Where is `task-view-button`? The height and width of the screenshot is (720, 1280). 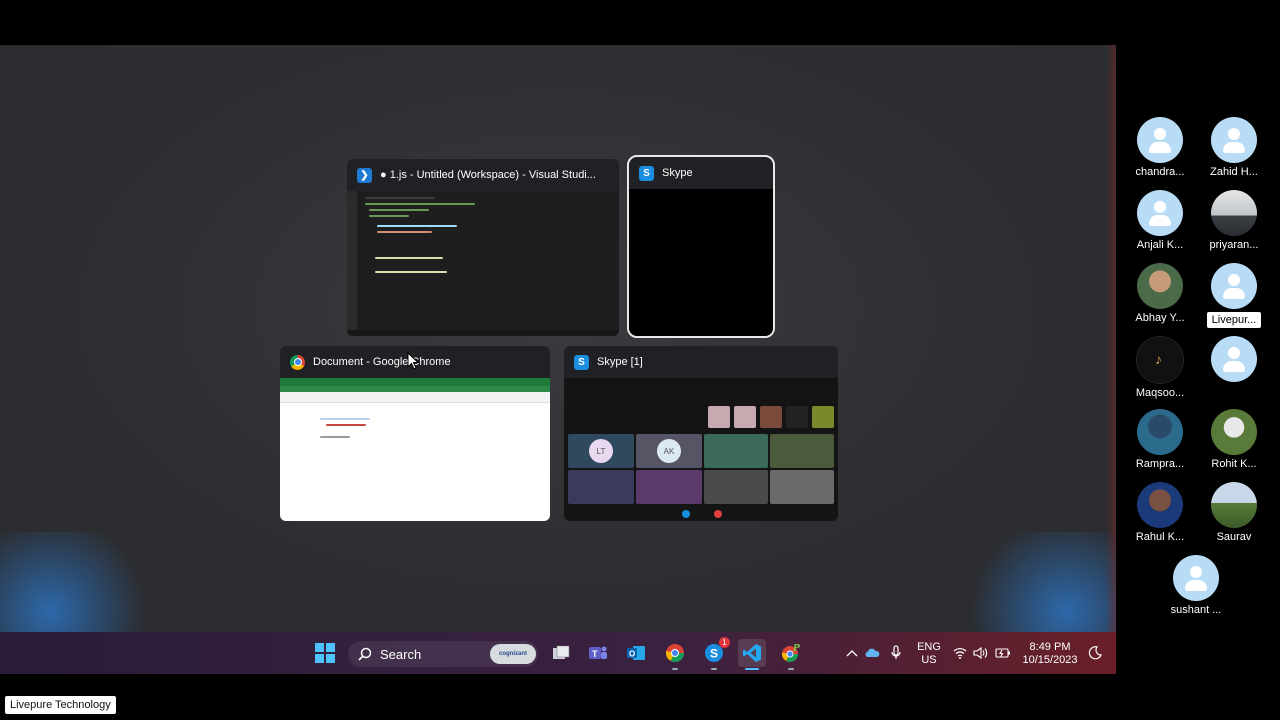 task-view-button is located at coordinates (561, 653).